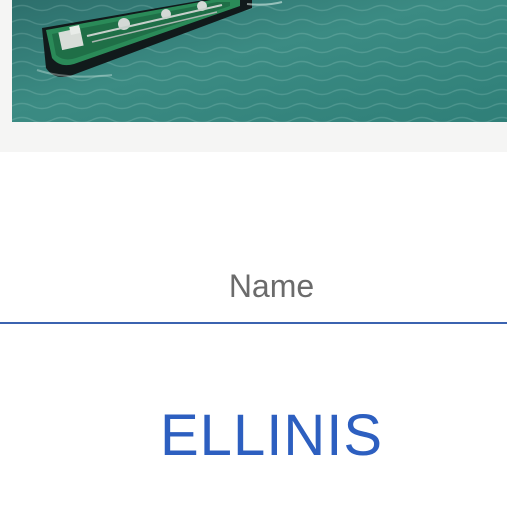  What do you see at coordinates (253, 323) in the screenshot?
I see `field-divider` at bounding box center [253, 323].